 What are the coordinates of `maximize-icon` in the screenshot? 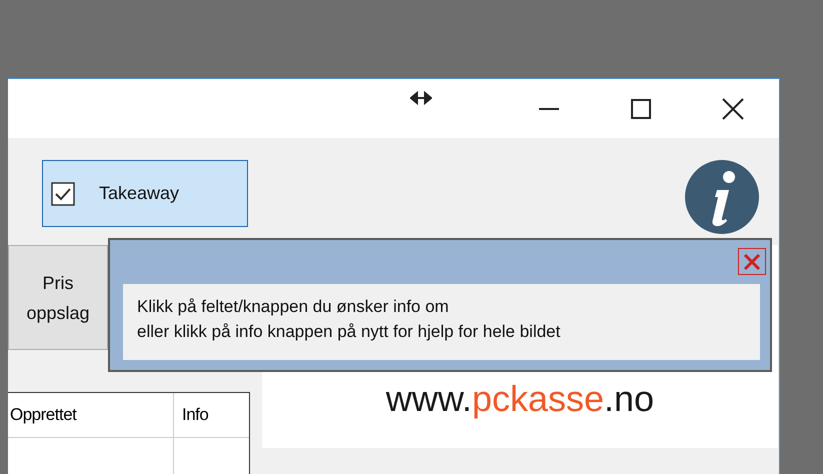 It's located at (641, 108).